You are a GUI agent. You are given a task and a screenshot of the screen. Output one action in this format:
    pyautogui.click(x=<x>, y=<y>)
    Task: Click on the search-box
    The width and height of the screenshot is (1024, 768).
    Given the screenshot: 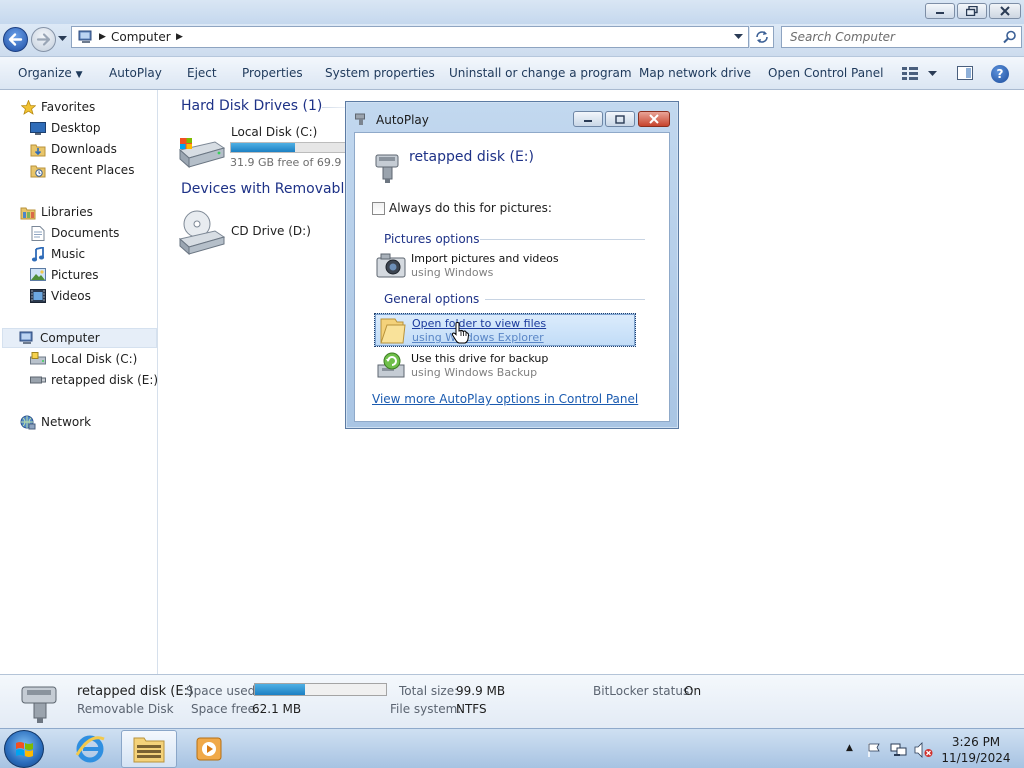 What is the action you would take?
    pyautogui.click(x=901, y=37)
    